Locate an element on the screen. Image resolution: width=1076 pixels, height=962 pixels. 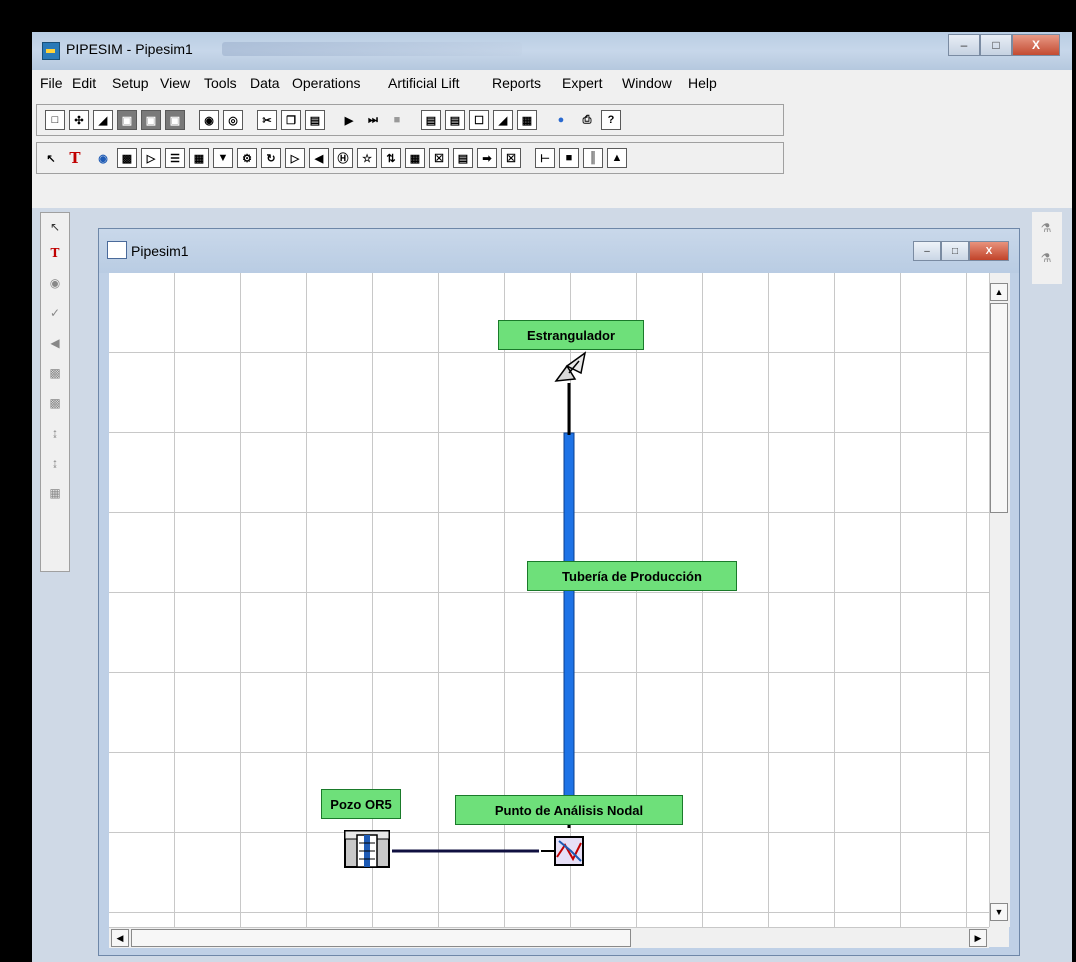
multiplier-icon: ☒ is located at coordinates (439, 158).